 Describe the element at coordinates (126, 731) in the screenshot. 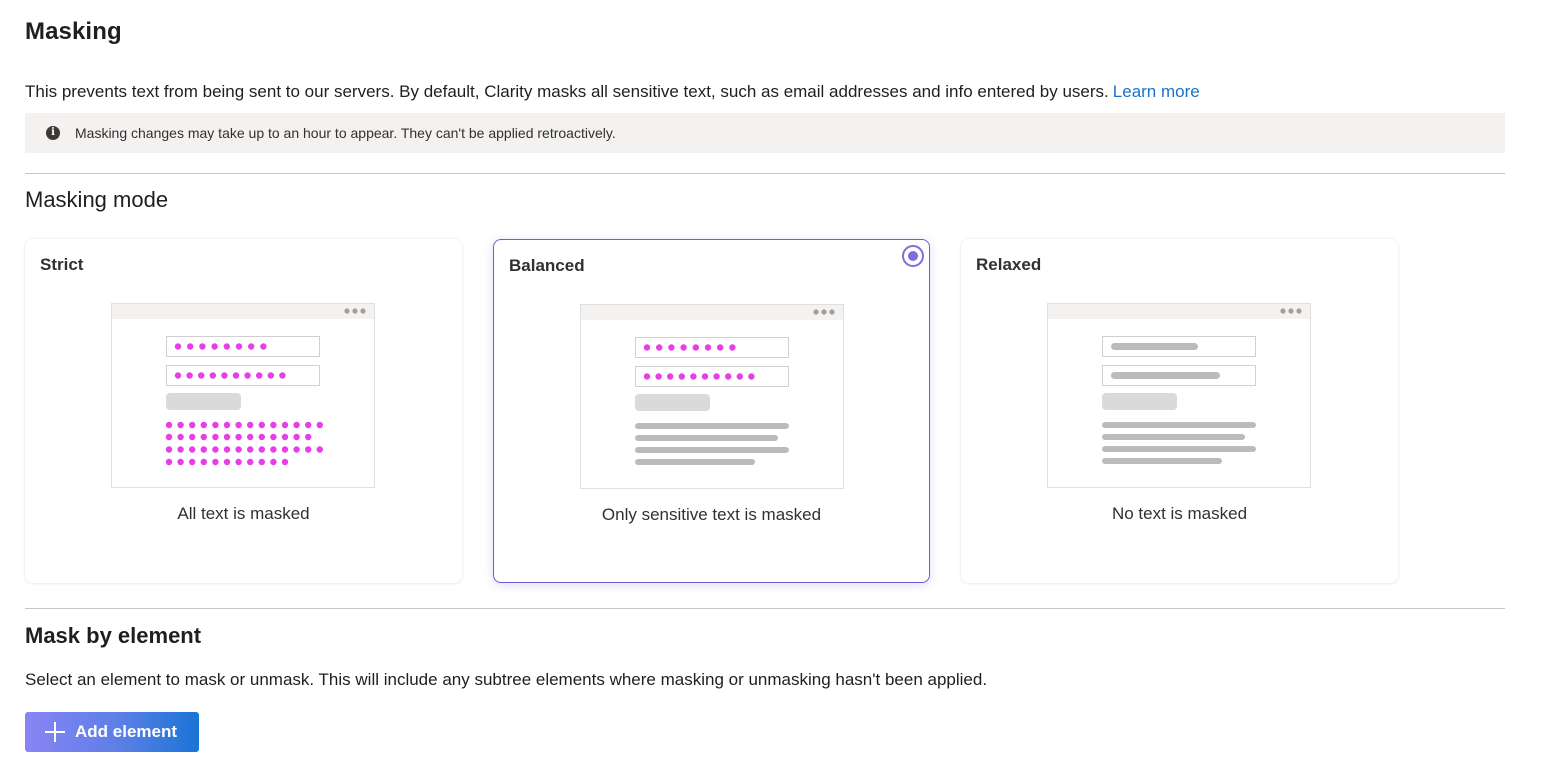

I see `add-element-label: Add element` at that location.